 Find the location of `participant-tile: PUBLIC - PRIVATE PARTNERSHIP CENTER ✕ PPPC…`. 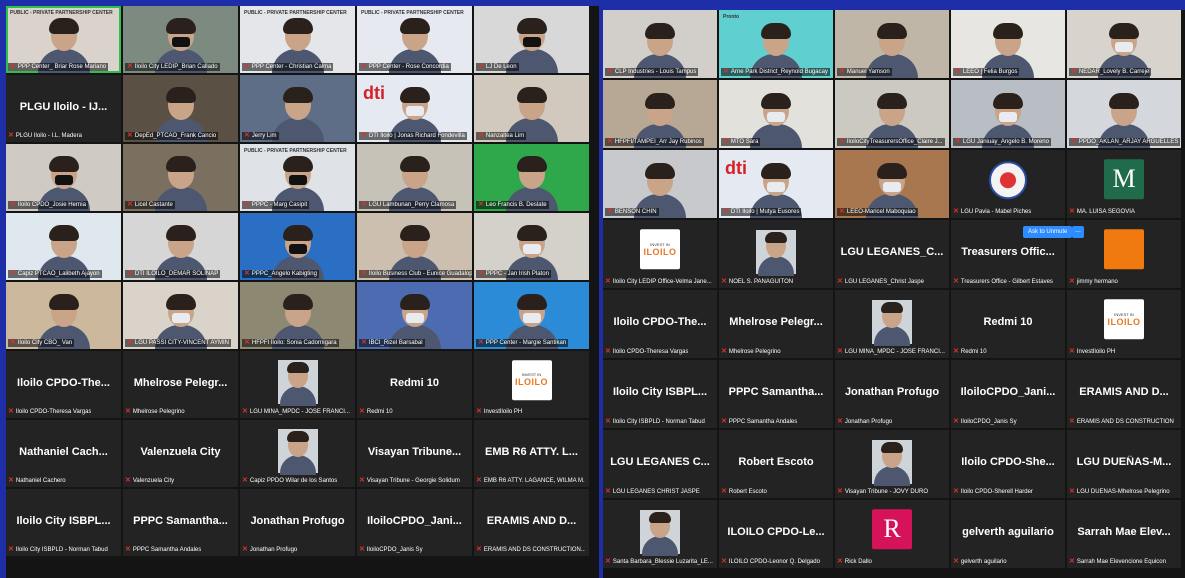

participant-tile: PUBLIC - PRIVATE PARTNERSHIP CENTER ✕ PPPC… is located at coordinates (297, 177).